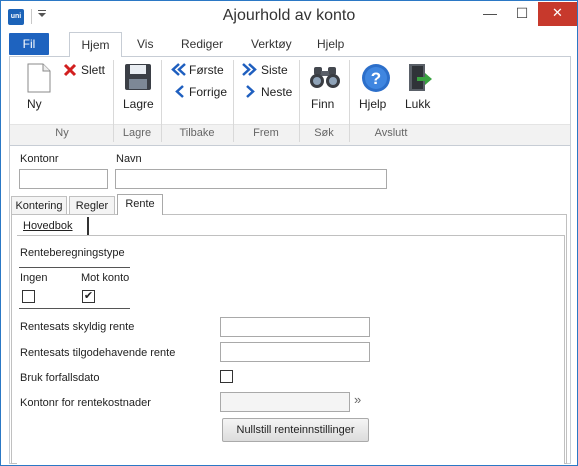 This screenshot has height=466, width=578. What do you see at coordinates (92, 205) in the screenshot?
I see `tab-regler: Regler` at bounding box center [92, 205].